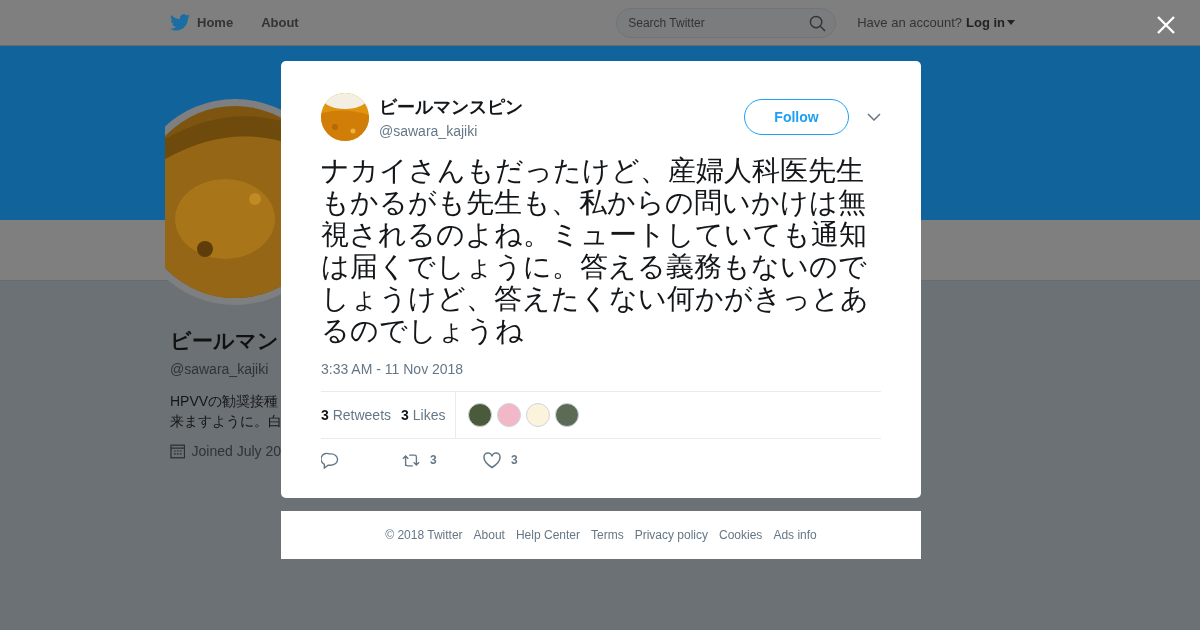 This screenshot has height=630, width=1200. What do you see at coordinates (607, 535) in the screenshot?
I see `footer-link: Terms` at bounding box center [607, 535].